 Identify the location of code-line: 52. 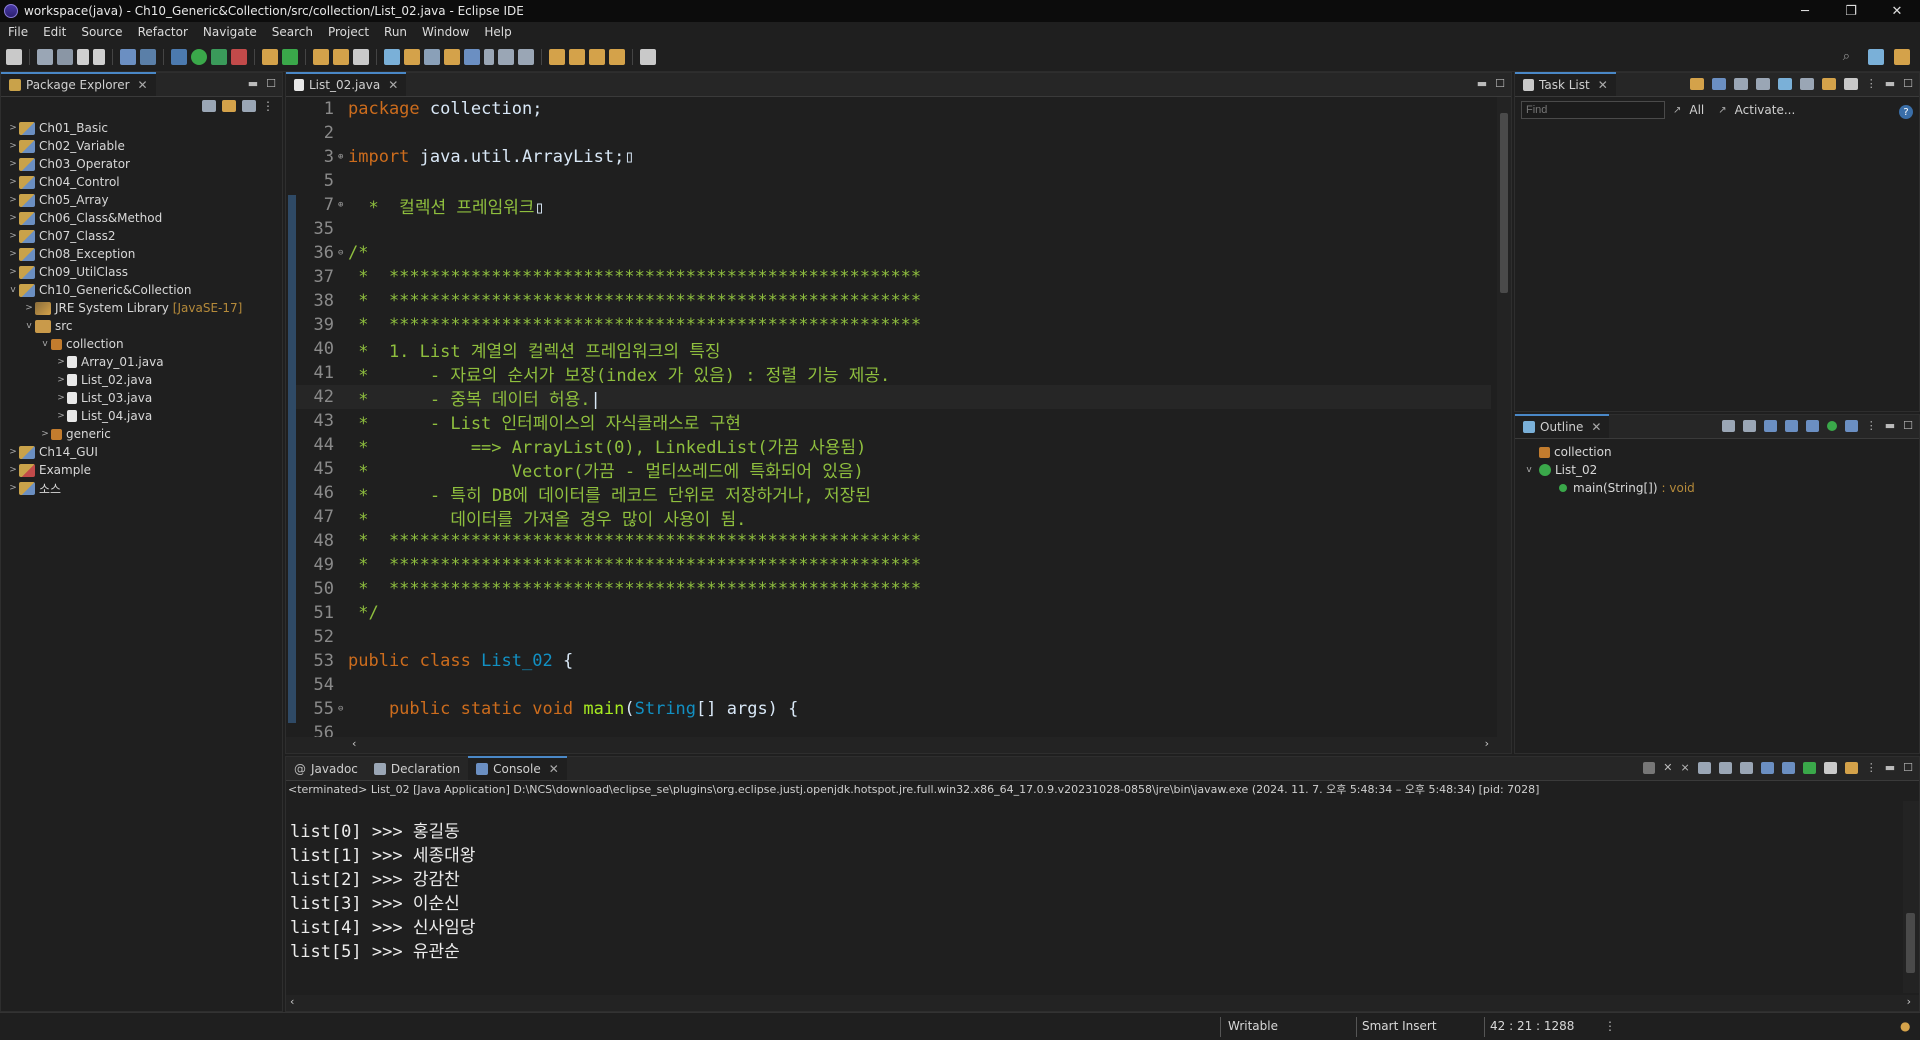
(893, 637).